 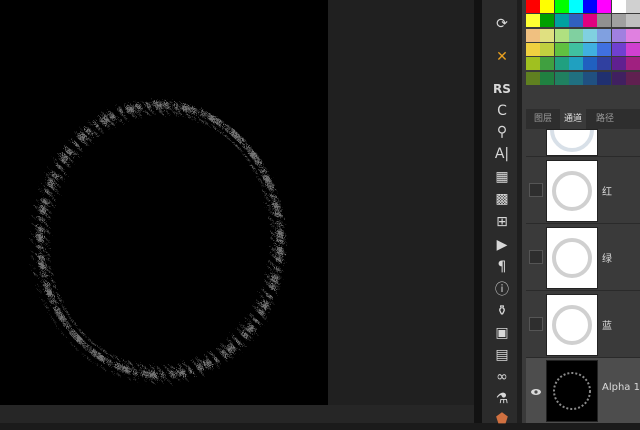 I want to click on actions-play-icon: ▶, so click(x=502, y=245).